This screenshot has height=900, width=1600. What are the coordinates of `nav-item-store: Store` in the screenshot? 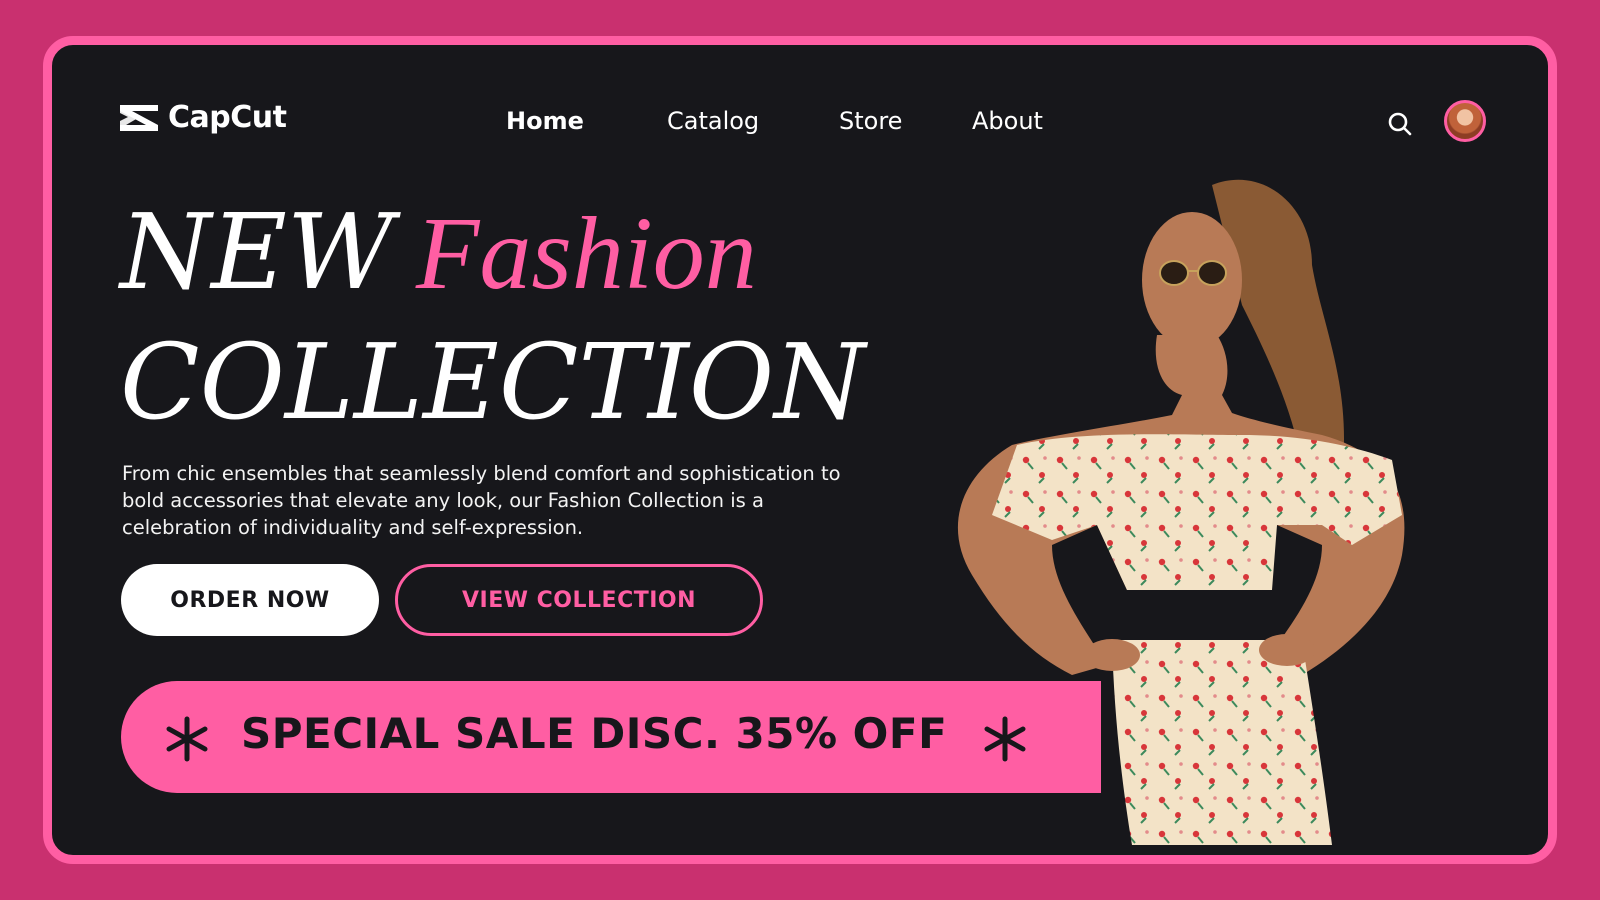 It's located at (870, 121).